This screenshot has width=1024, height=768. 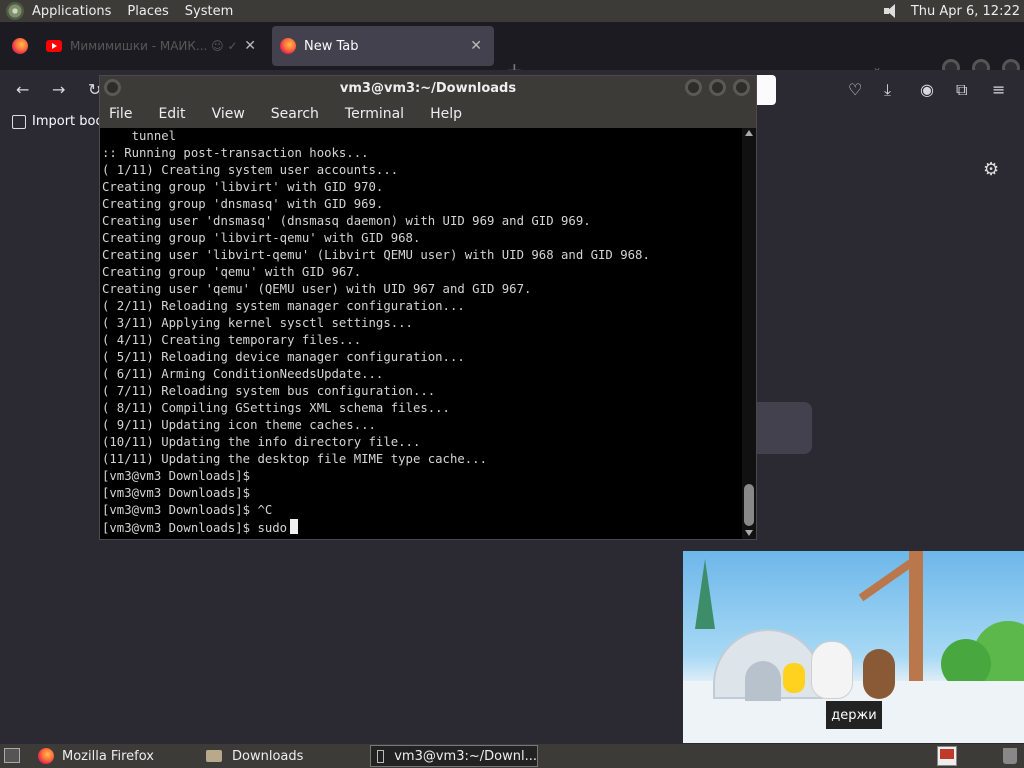 What do you see at coordinates (139, 136) in the screenshot?
I see `terminal-line: tunnel` at bounding box center [139, 136].